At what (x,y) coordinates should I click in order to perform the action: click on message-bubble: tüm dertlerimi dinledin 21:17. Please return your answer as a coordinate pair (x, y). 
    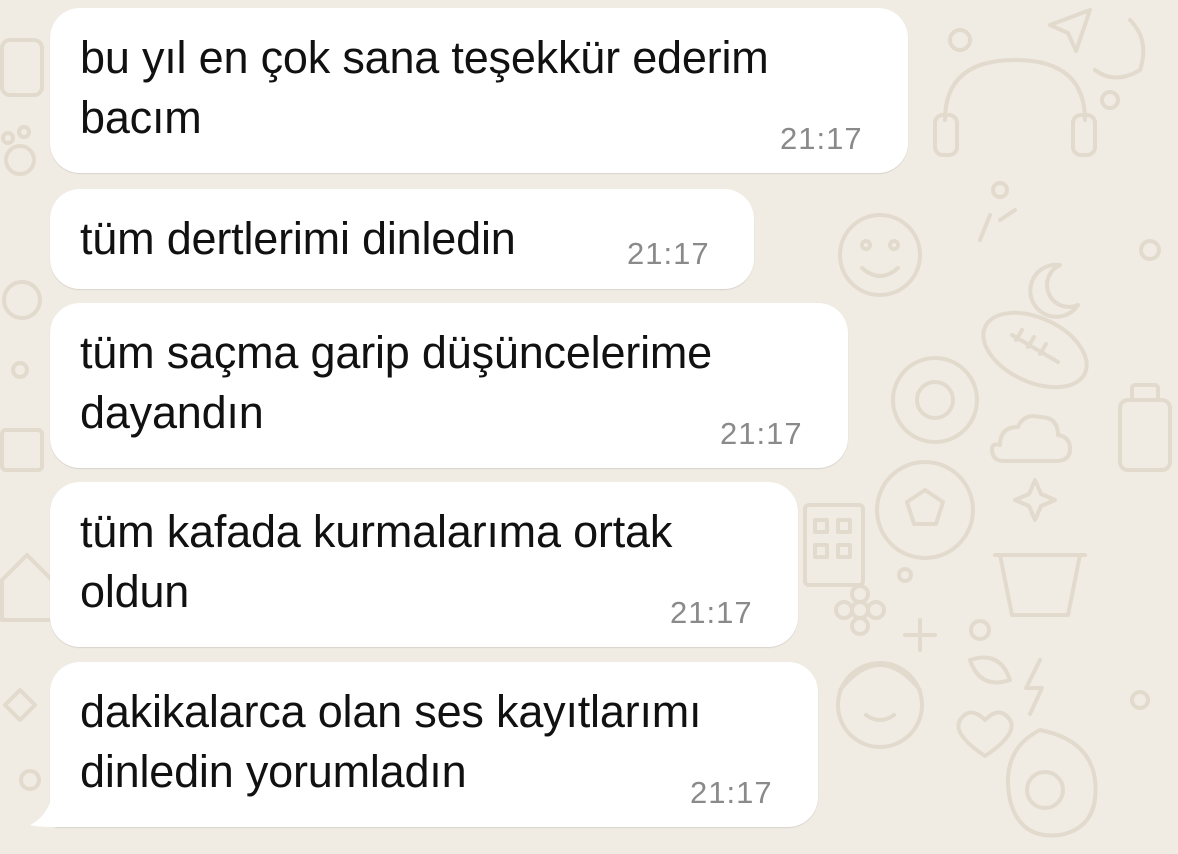
    Looking at the image, I should click on (402, 239).